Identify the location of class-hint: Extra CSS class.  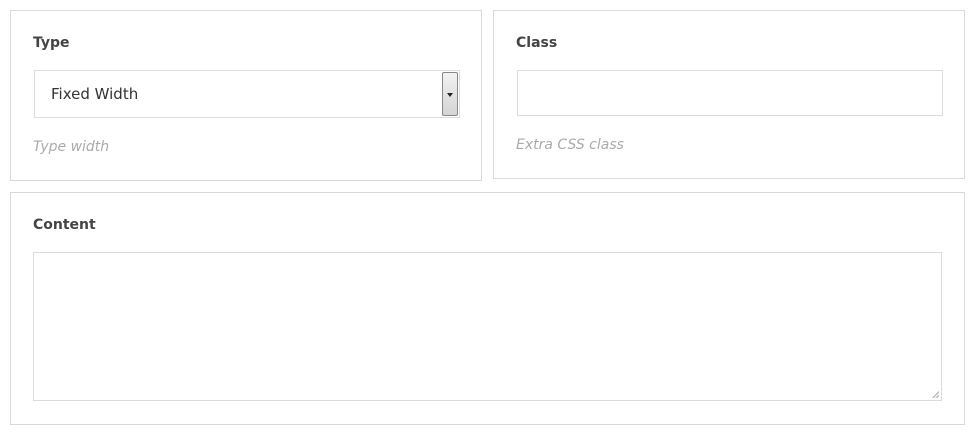
(570, 145).